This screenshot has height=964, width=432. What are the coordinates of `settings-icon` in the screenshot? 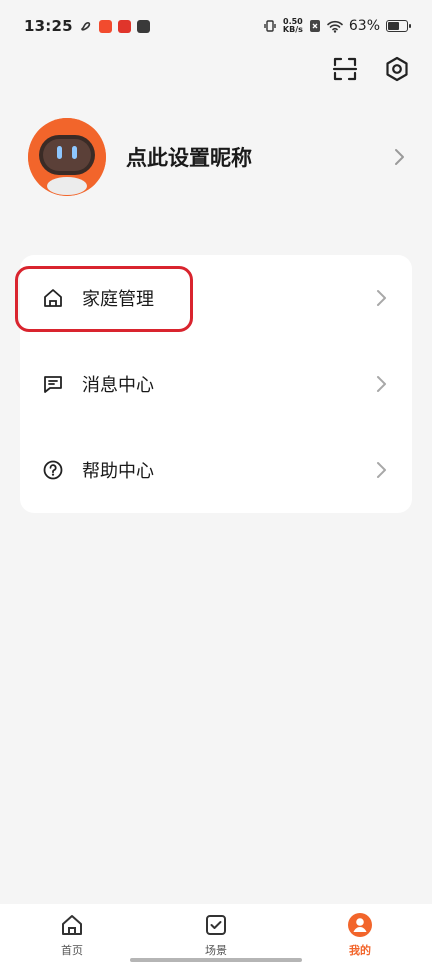 It's located at (397, 69).